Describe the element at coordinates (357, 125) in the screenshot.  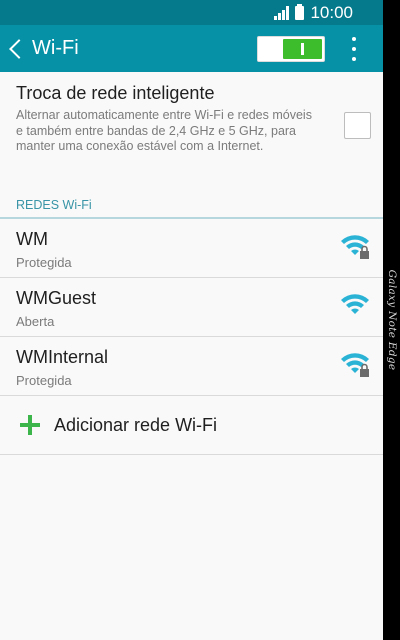
I see `smart-switch-checkbox` at that location.